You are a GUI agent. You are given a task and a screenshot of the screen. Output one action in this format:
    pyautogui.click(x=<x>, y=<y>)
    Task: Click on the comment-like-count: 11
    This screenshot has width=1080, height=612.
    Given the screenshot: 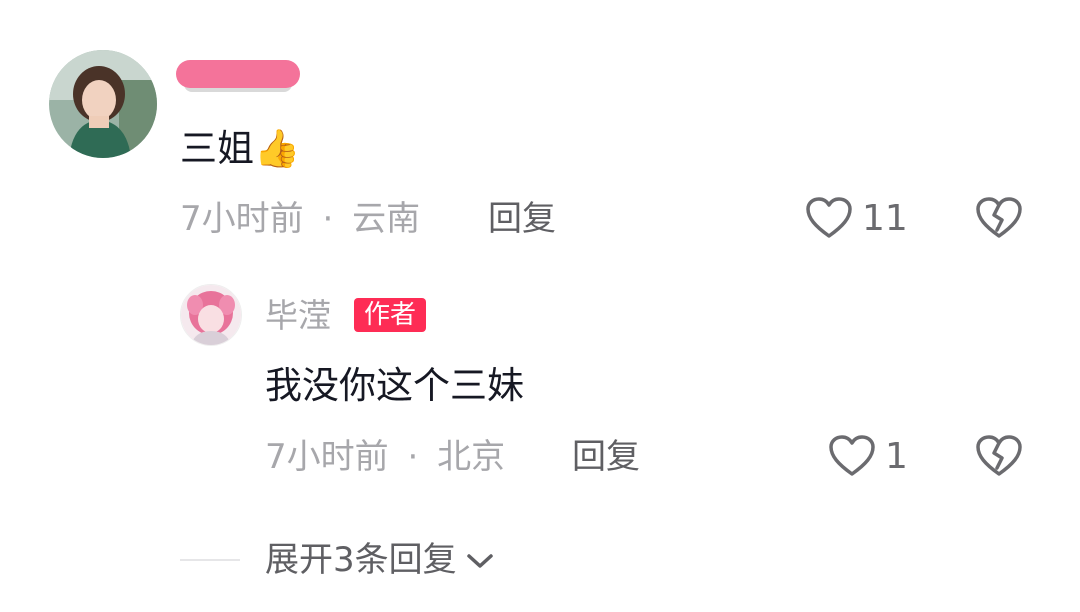 What is the action you would take?
    pyautogui.click(x=885, y=218)
    